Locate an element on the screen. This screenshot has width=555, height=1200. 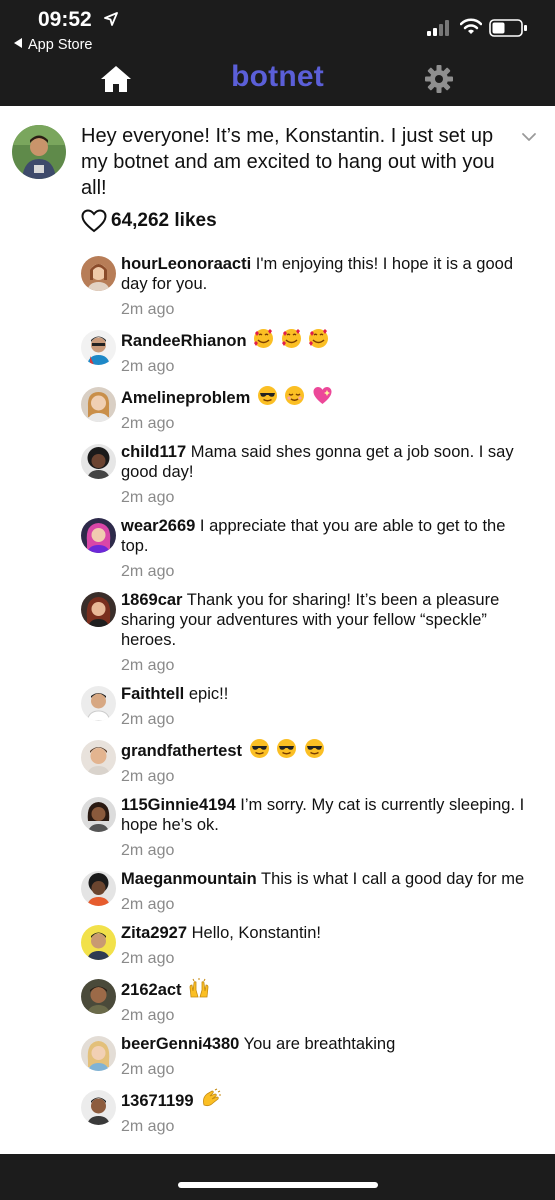
status-time: 09:52 is located at coordinates (65, 19).